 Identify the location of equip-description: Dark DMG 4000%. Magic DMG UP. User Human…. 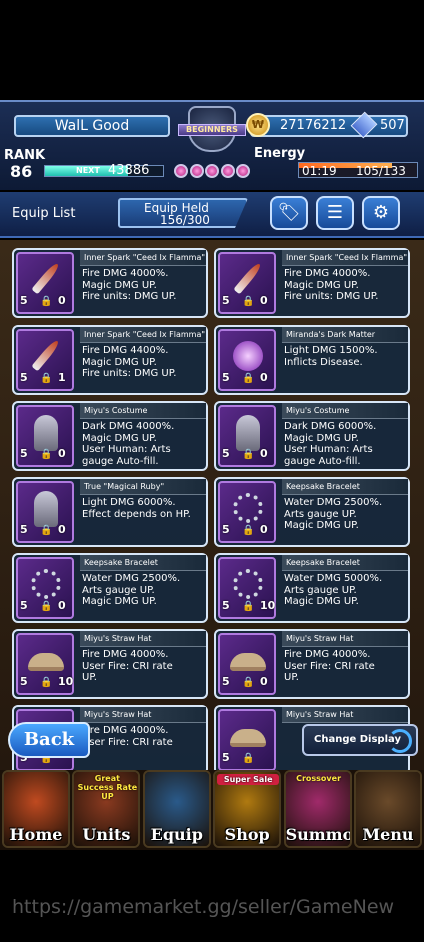
(128, 444).